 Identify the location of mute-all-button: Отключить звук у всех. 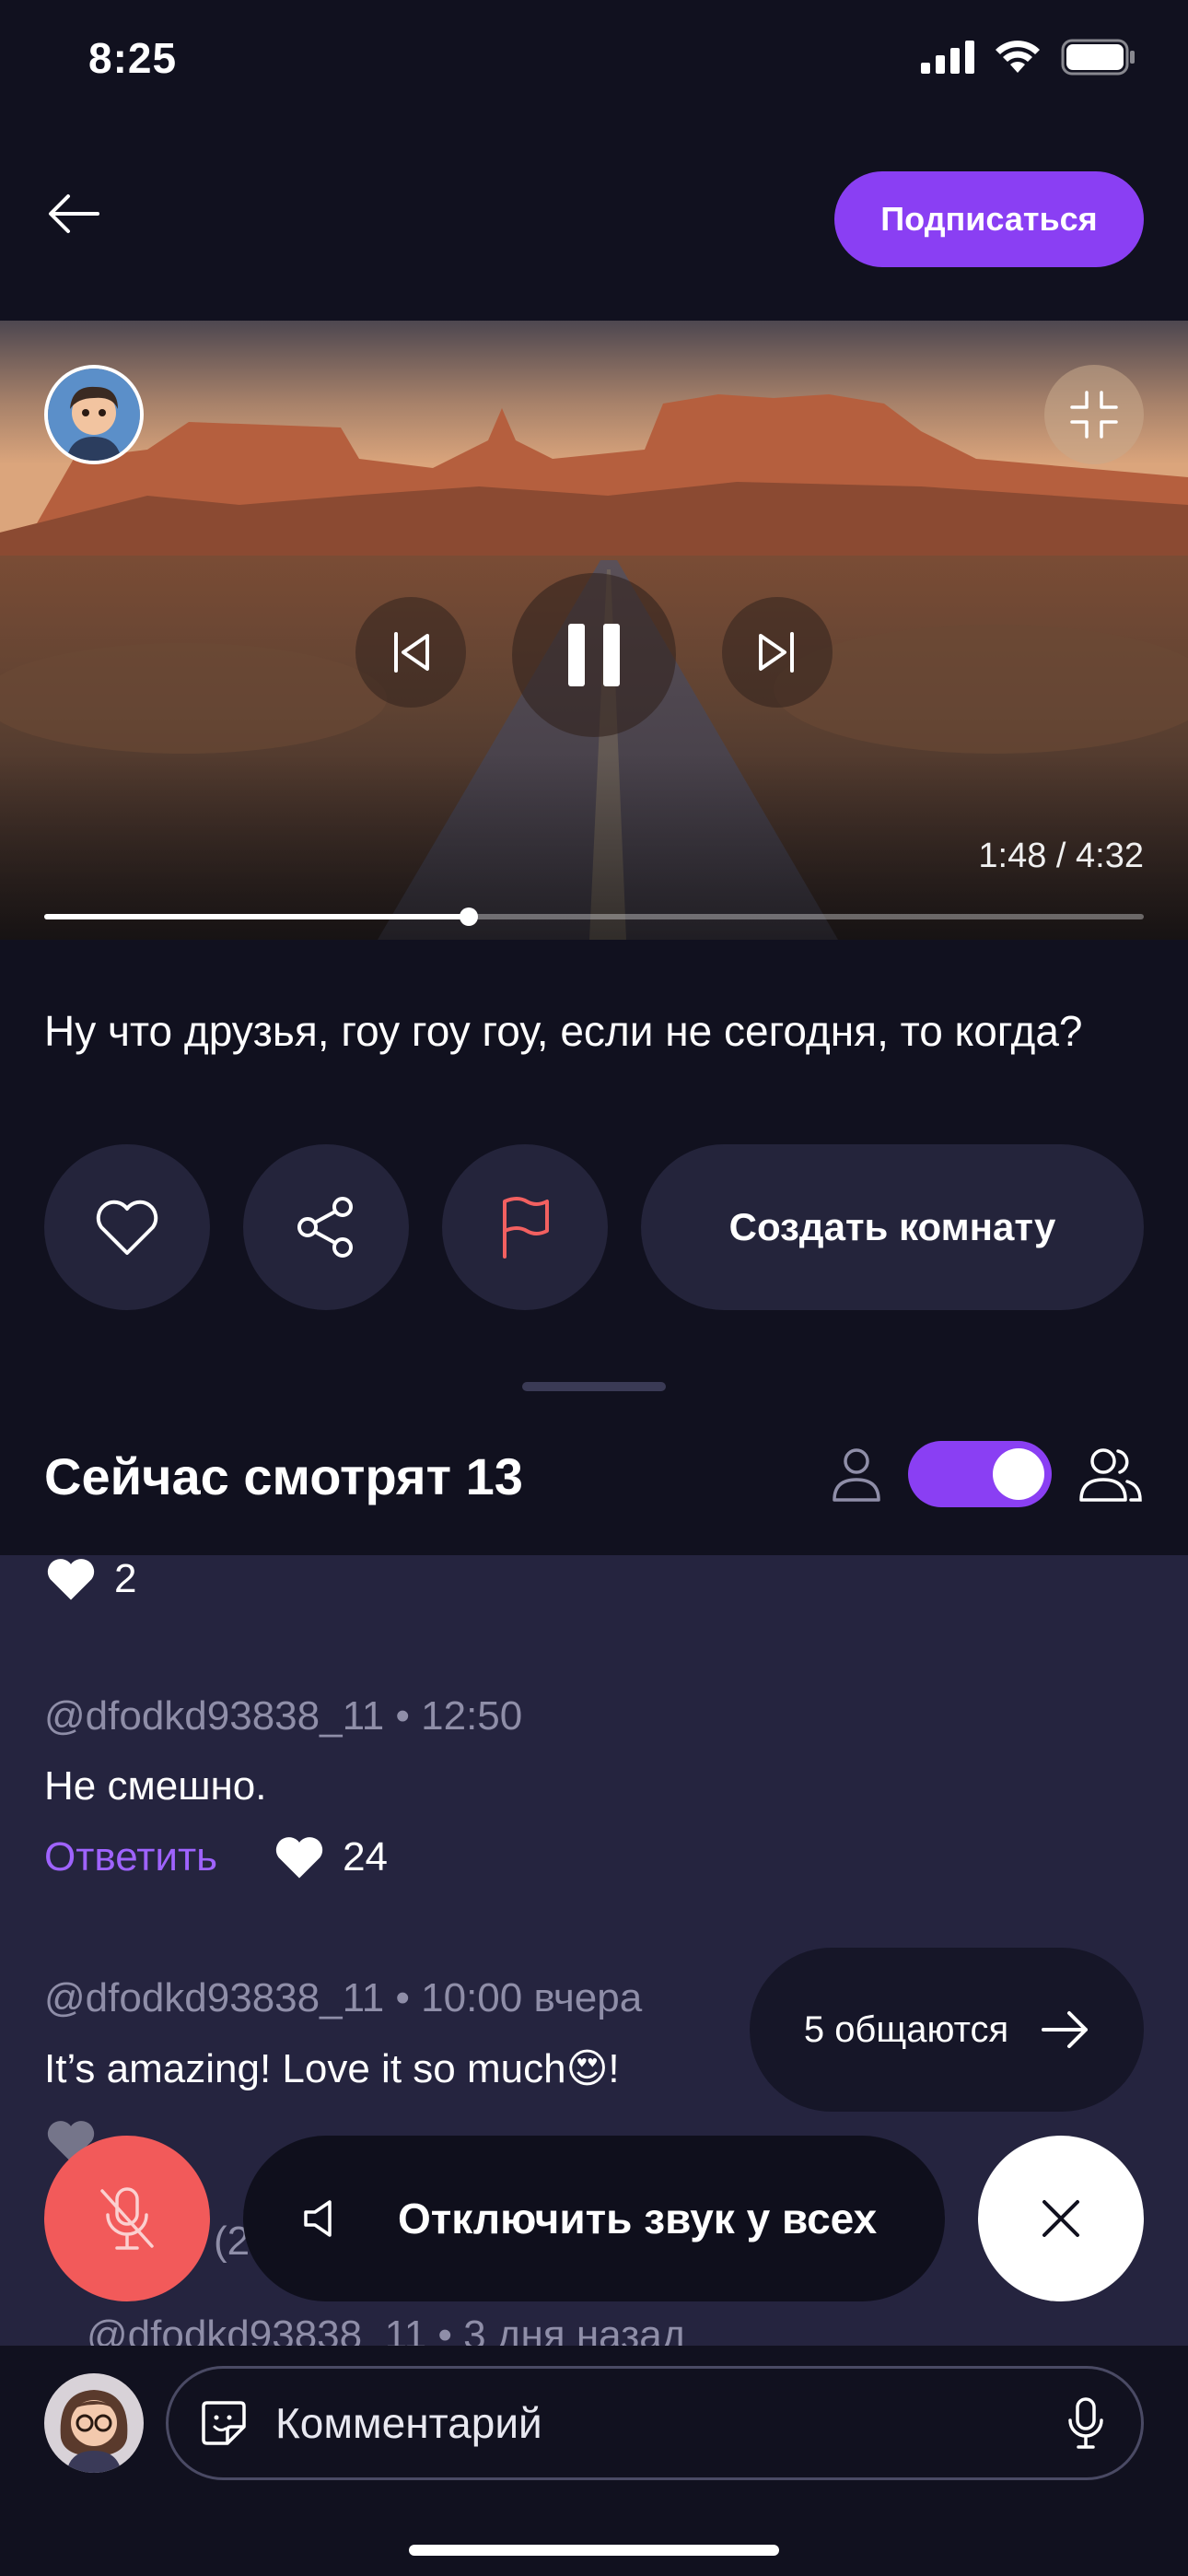
(594, 2218).